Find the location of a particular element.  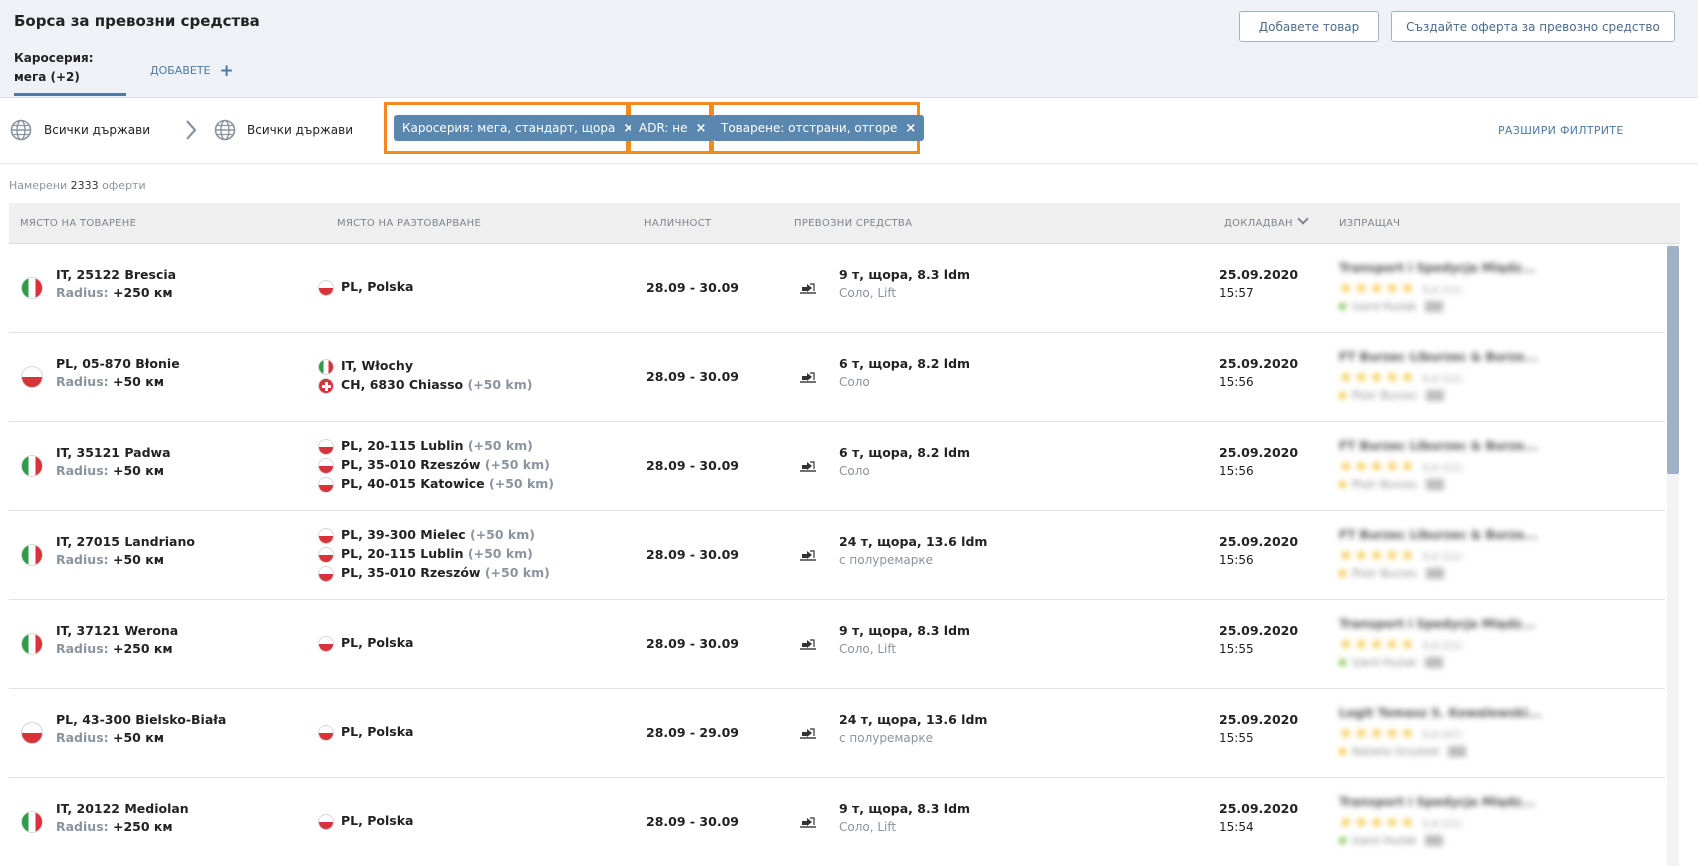

loading-place: IT, 37121 Werona is located at coordinates (117, 630).